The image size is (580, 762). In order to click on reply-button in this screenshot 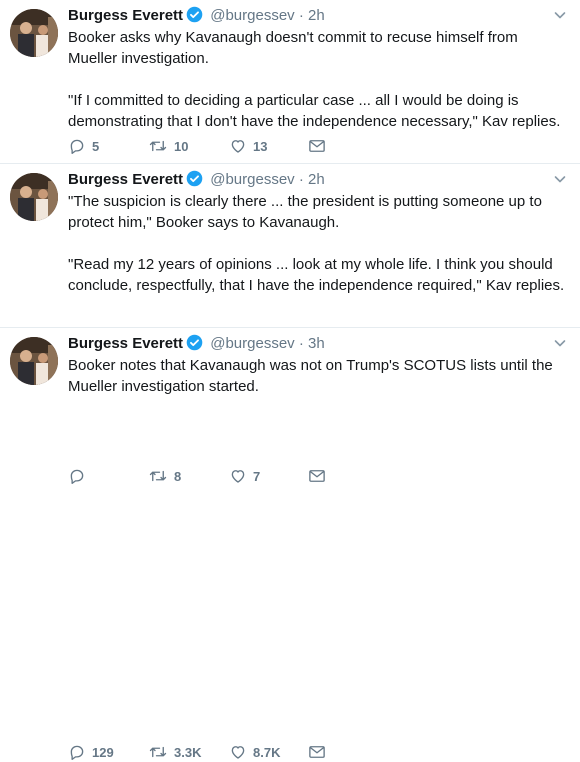, I will do `click(80, 476)`.